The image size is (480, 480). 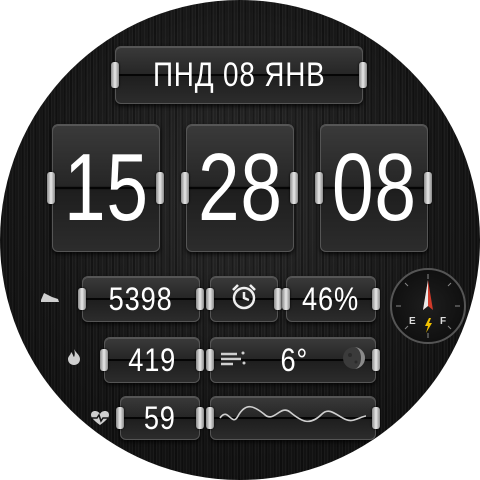 I want to click on minutes-tile: 28, so click(x=240, y=188).